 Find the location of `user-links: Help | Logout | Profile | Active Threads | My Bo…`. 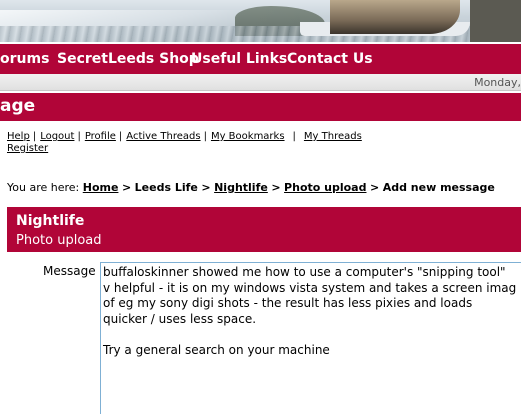

user-links: Help | Logout | Profile | Active Threads | My Bo… is located at coordinates (262, 143).